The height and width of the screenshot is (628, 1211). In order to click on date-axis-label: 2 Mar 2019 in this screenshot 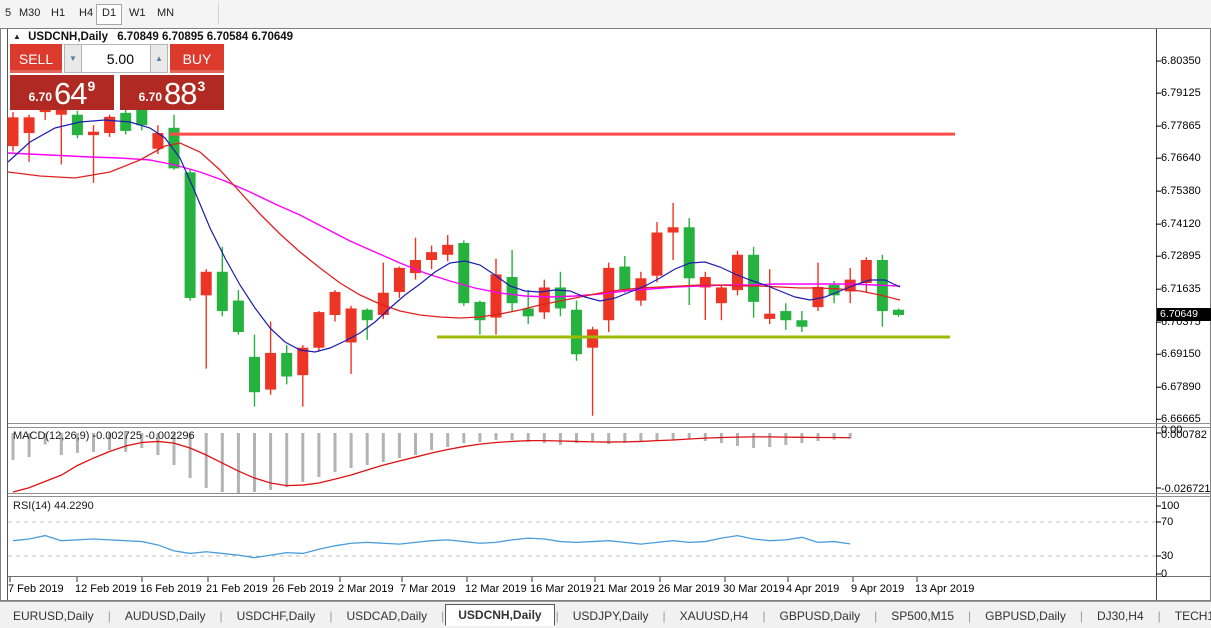, I will do `click(366, 589)`.